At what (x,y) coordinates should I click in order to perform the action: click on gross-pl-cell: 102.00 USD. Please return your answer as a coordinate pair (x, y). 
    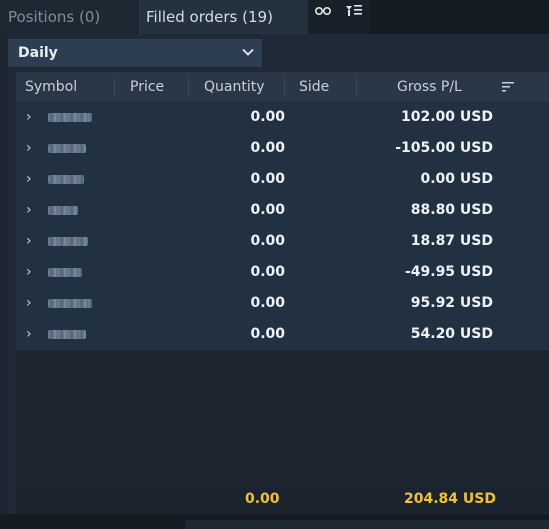
    Looking at the image, I should click on (447, 117).